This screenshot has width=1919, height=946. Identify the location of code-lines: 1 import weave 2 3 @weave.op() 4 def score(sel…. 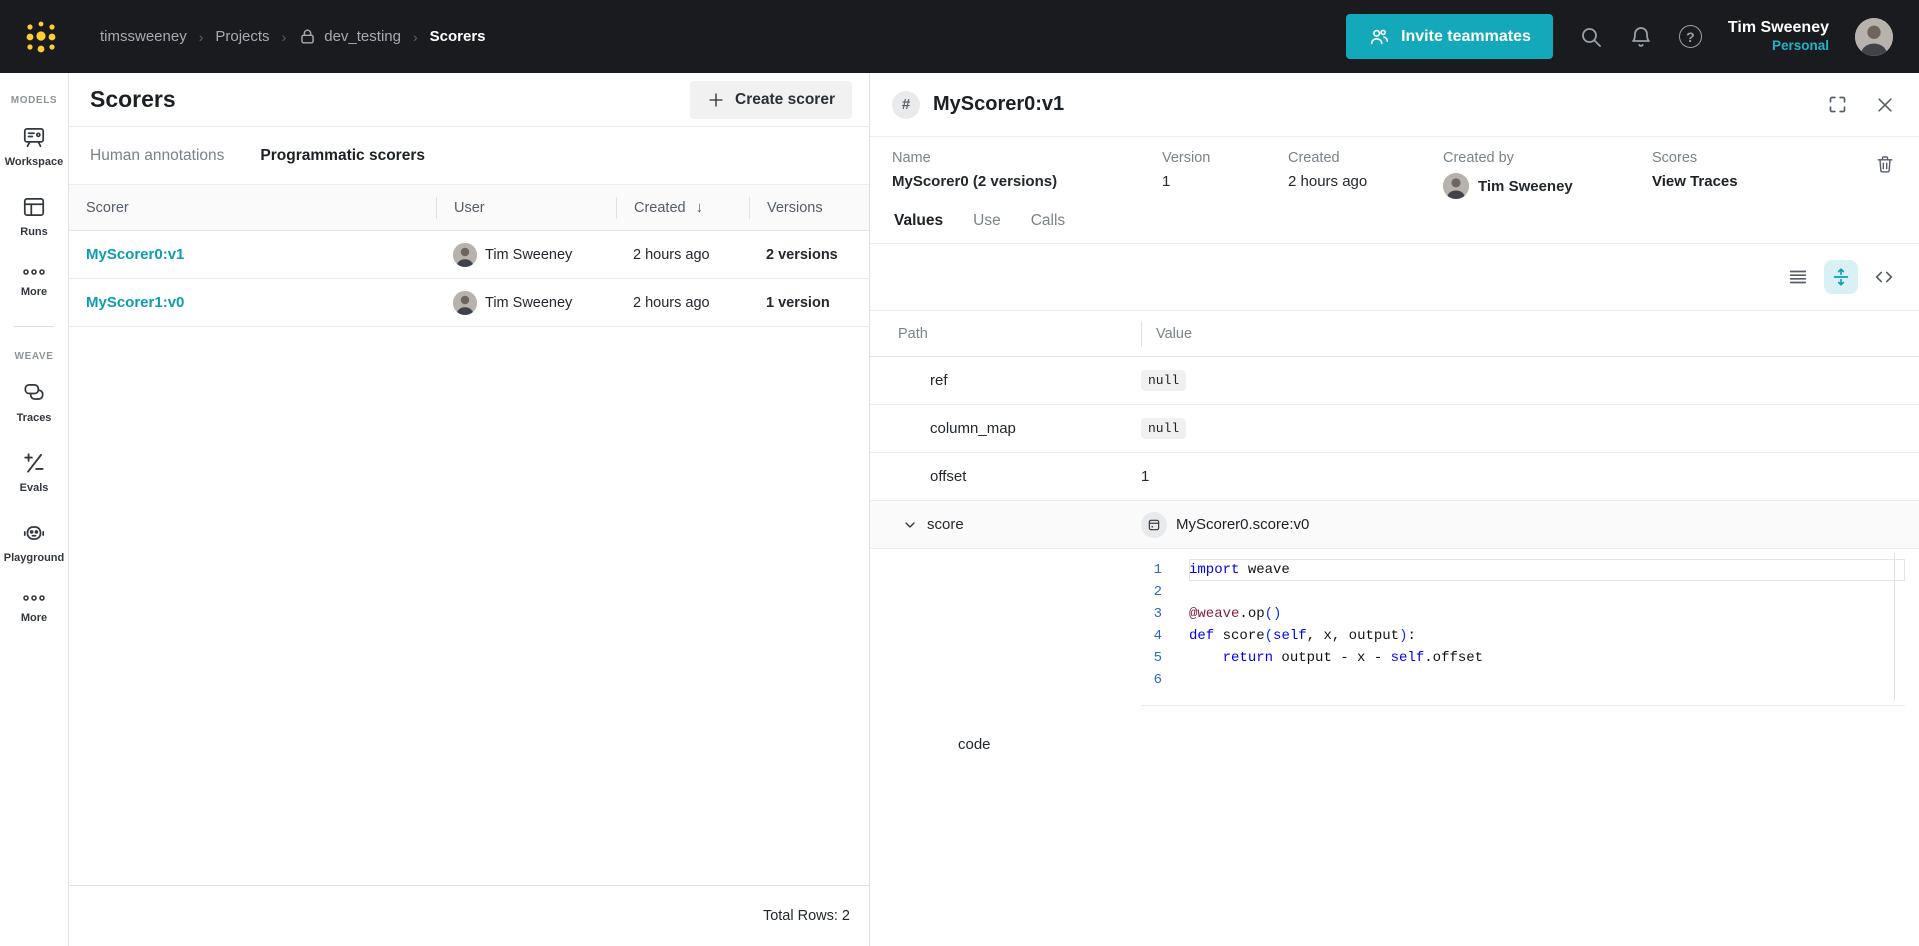
(1523, 625).